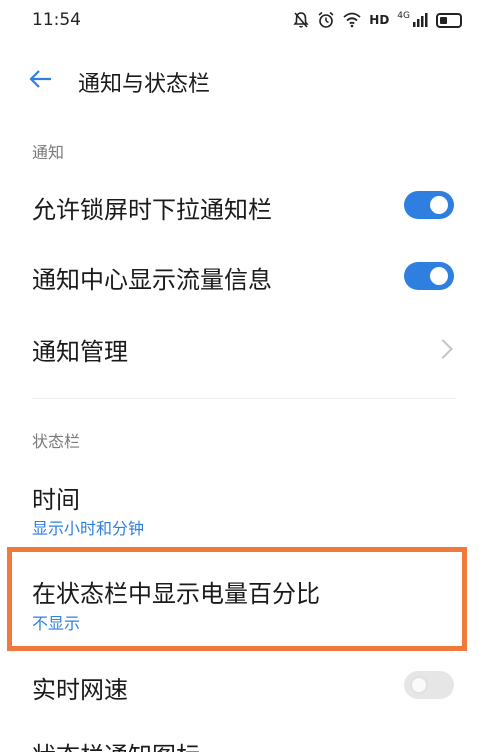 Image resolution: width=500 pixels, height=752 pixels. What do you see at coordinates (443, 349) in the screenshot?
I see `chevron-right-icon` at bounding box center [443, 349].